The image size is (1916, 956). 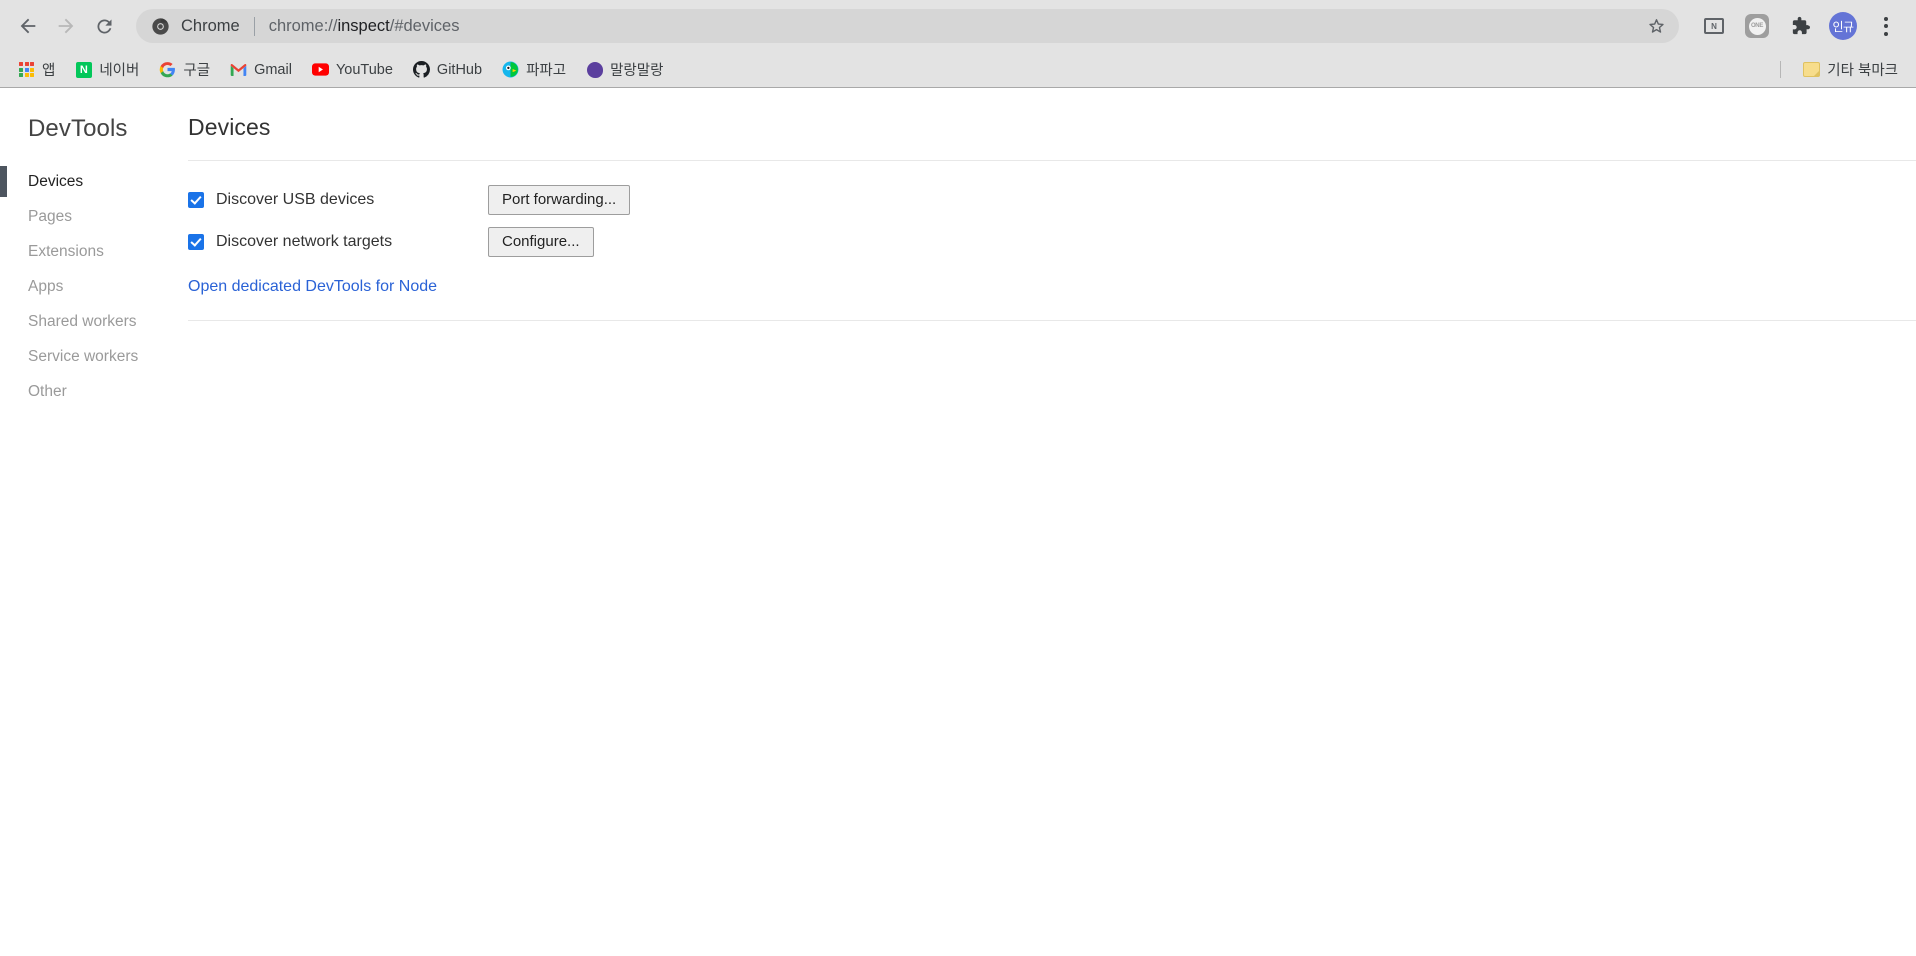 I want to click on discover-usb-checkbox, so click(x=196, y=200).